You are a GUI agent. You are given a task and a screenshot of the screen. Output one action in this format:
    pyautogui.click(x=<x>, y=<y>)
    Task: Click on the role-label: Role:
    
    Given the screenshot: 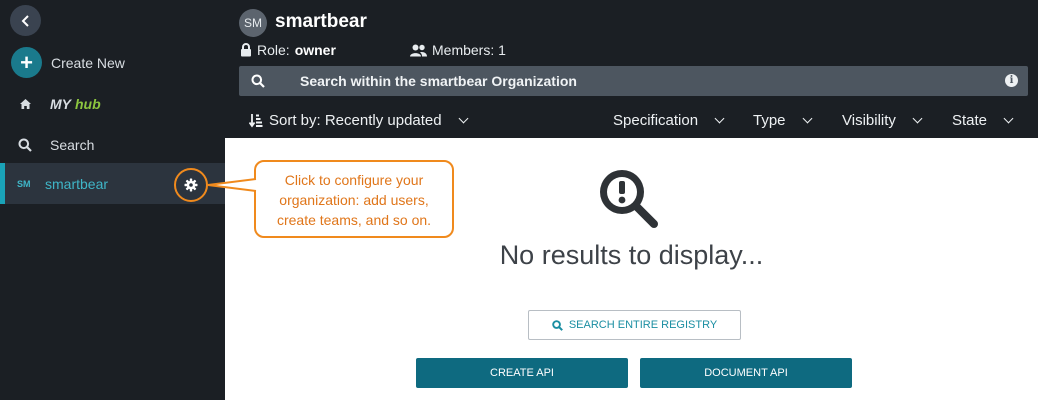 What is the action you would take?
    pyautogui.click(x=273, y=50)
    